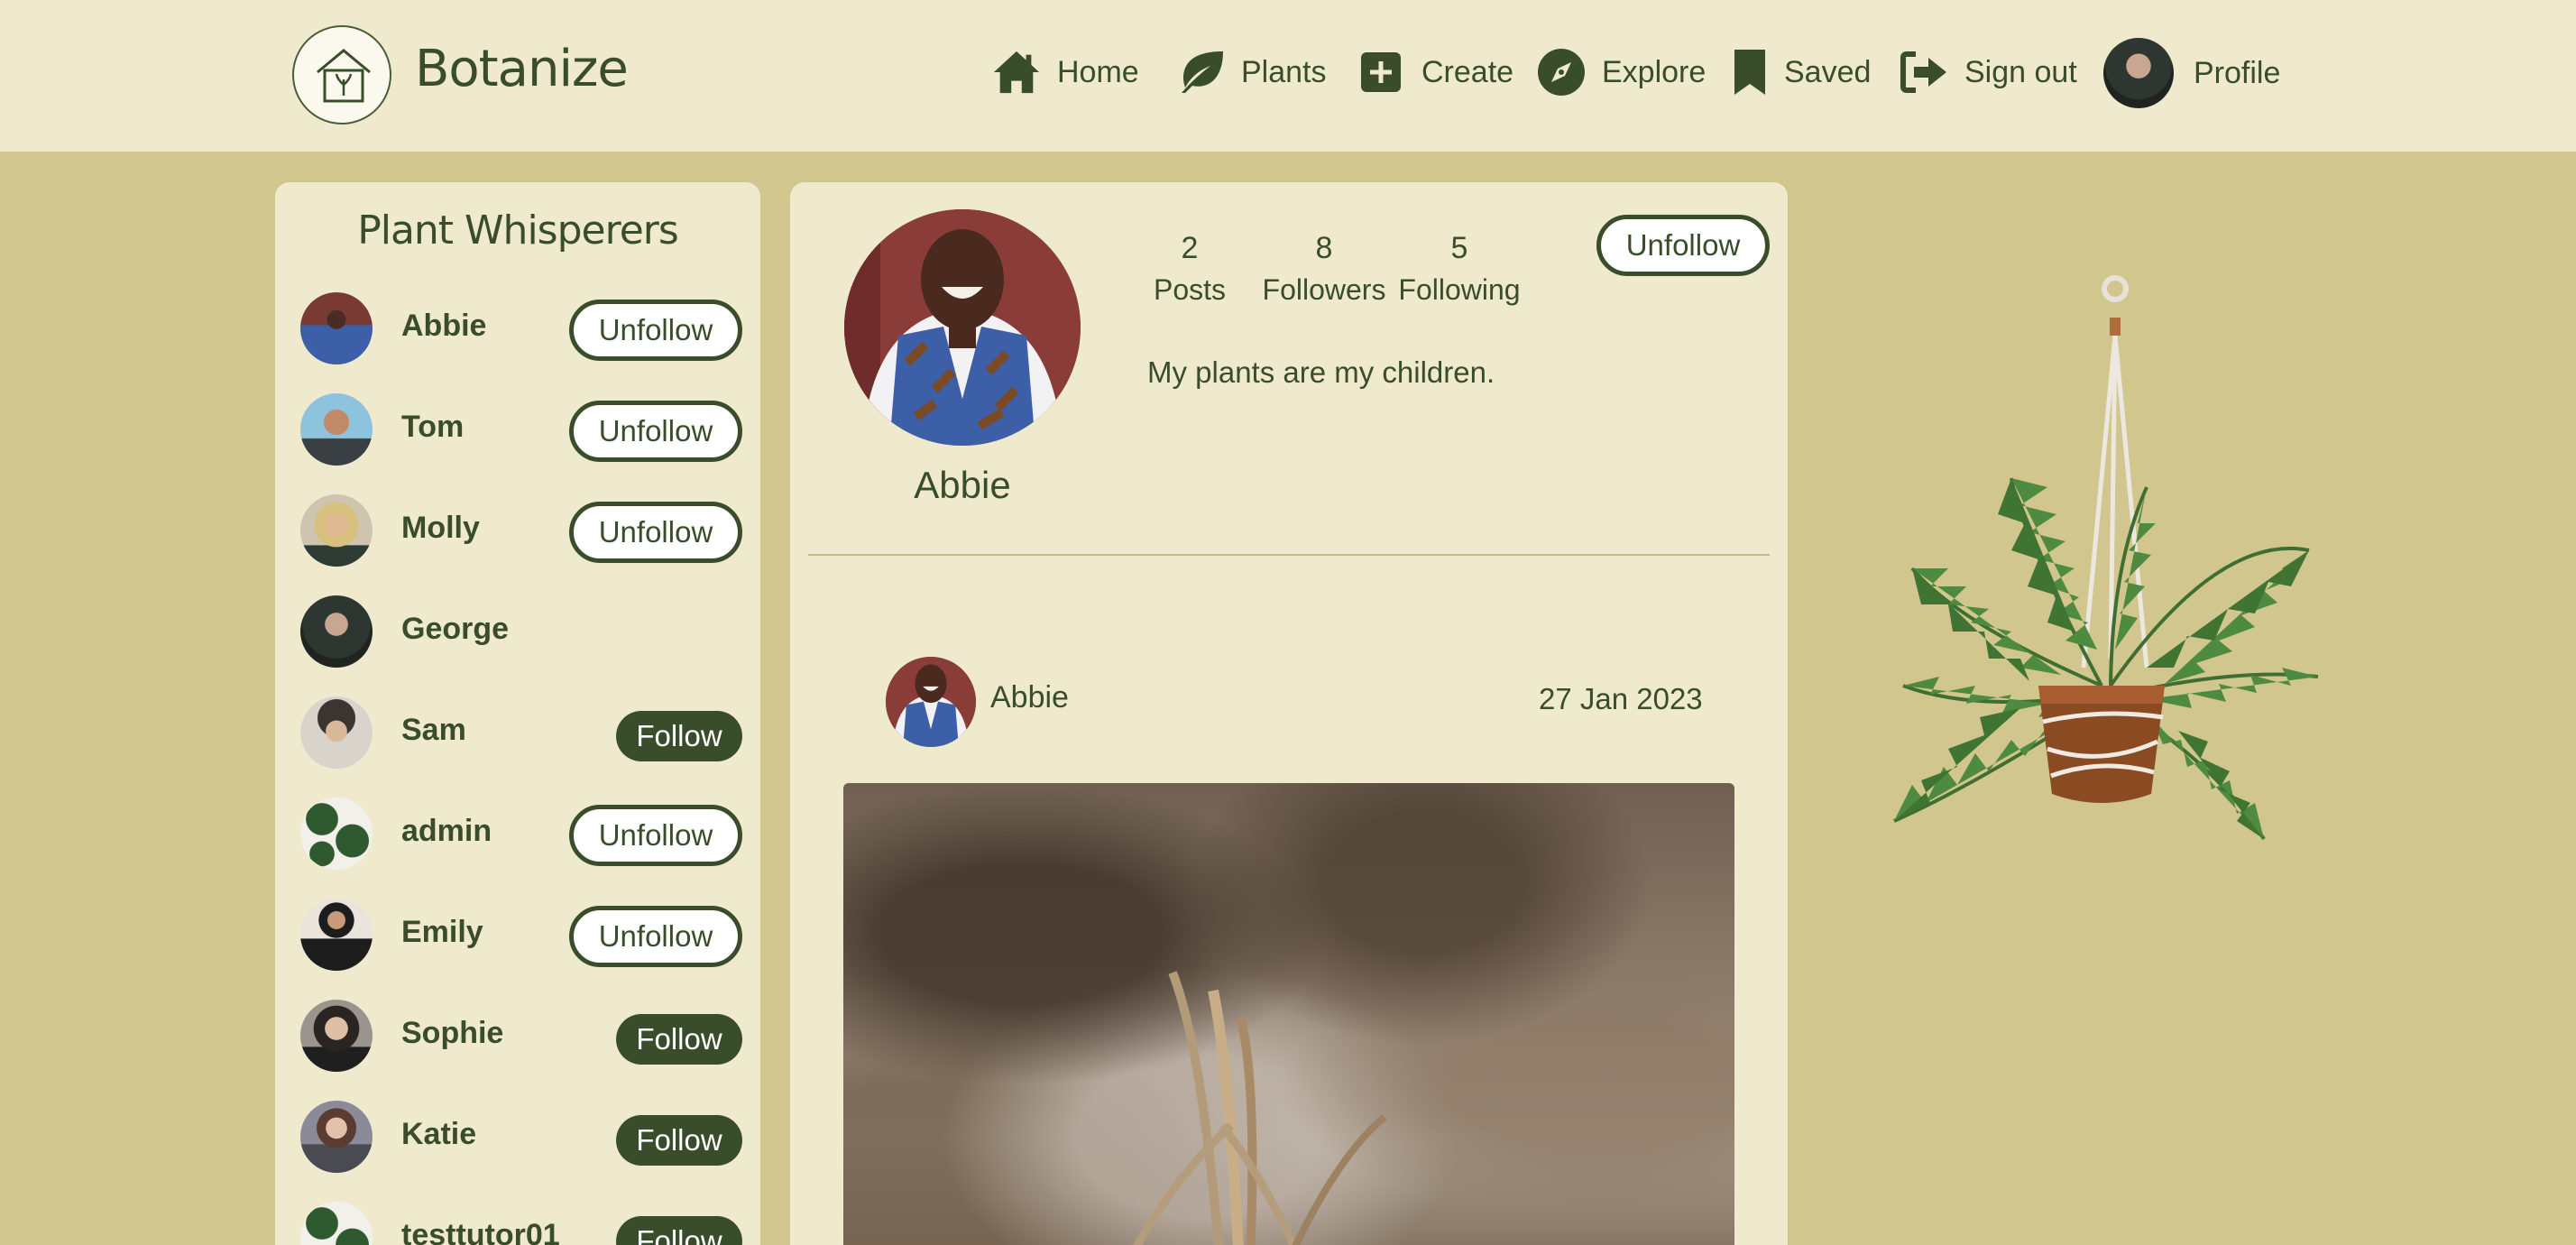 This screenshot has height=1245, width=2576. What do you see at coordinates (1190, 248) in the screenshot?
I see `posts-count: 2` at bounding box center [1190, 248].